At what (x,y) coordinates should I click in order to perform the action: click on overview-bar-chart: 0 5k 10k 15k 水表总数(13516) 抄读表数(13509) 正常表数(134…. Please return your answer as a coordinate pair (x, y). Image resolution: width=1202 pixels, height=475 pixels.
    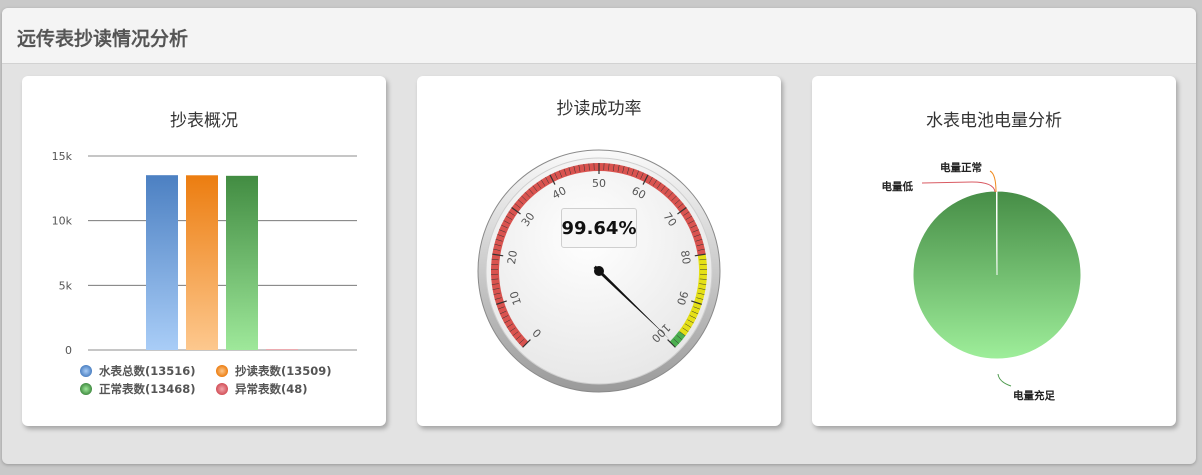
    Looking at the image, I should click on (204, 273).